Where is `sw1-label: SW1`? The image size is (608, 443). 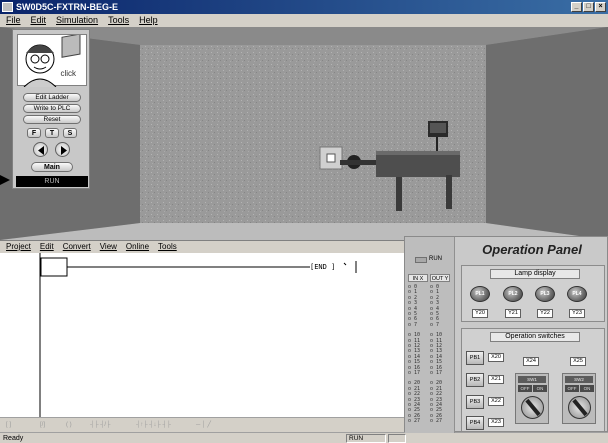 sw1-label: SW1 is located at coordinates (532, 379).